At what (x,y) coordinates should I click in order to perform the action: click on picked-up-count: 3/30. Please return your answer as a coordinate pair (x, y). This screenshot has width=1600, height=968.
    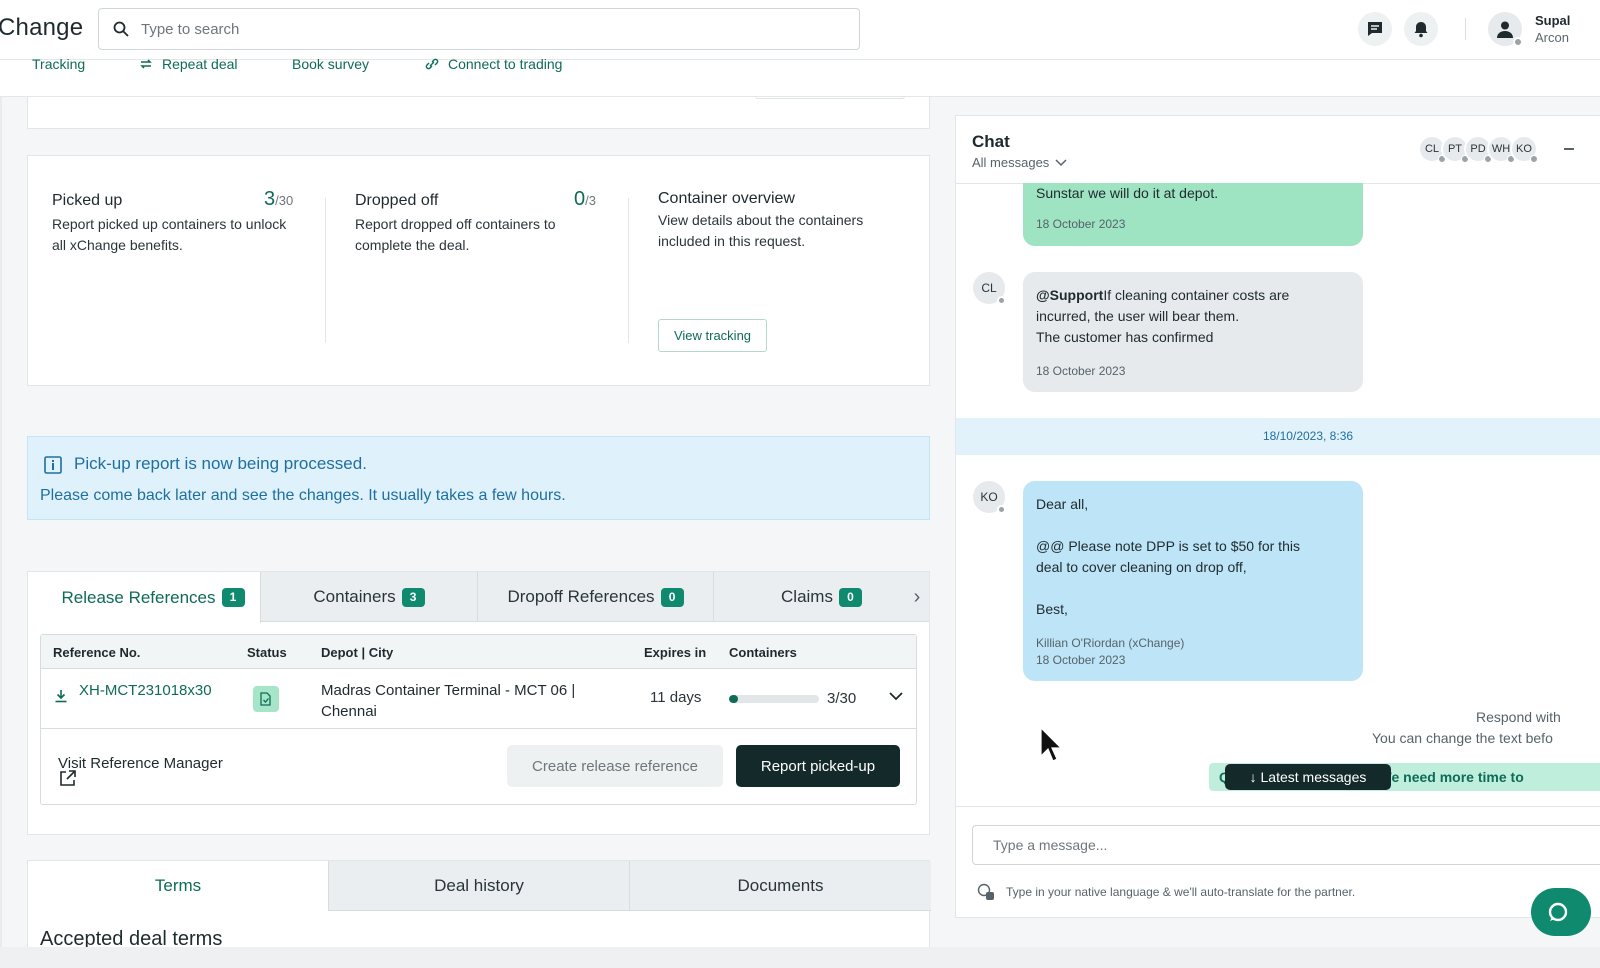
    Looking at the image, I should click on (278, 199).